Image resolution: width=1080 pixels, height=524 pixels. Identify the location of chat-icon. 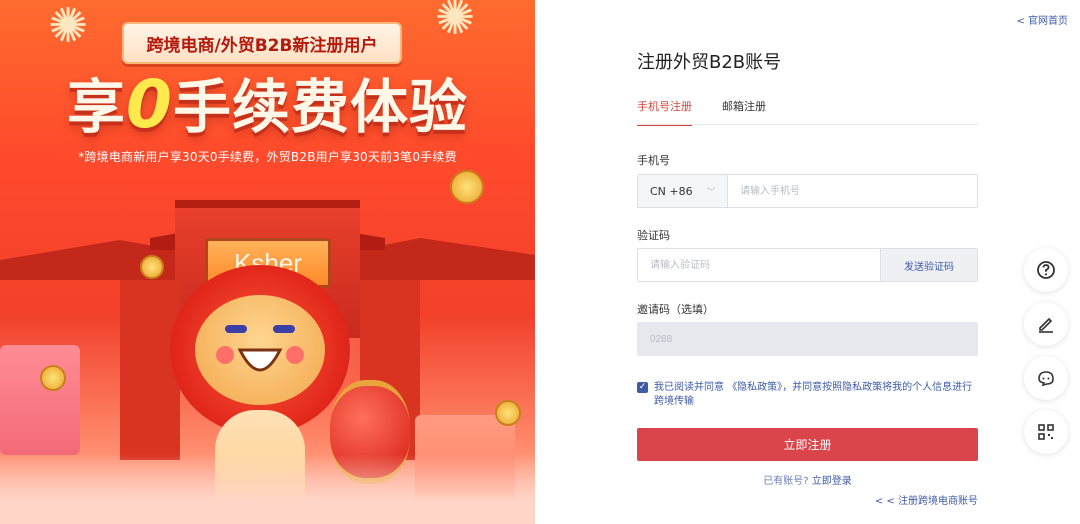
(1046, 379).